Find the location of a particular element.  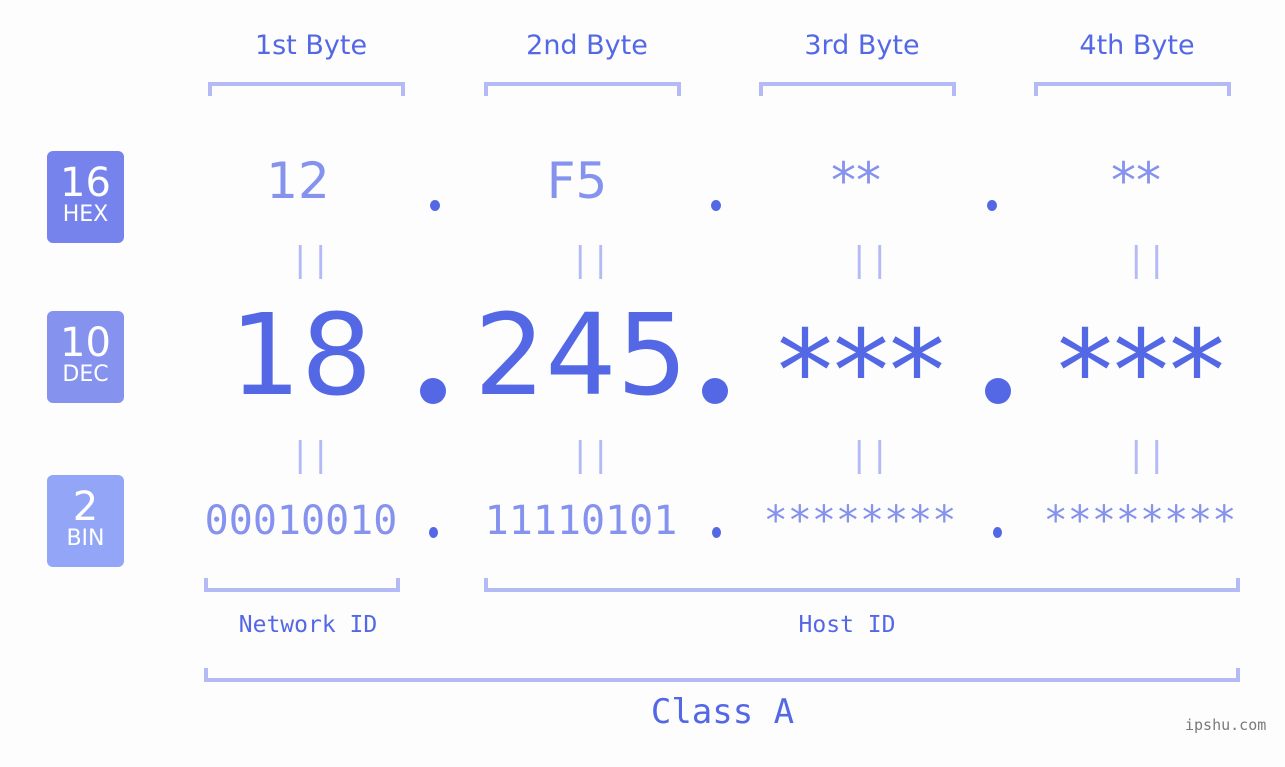

byte-header-3: 3rd Byte is located at coordinates (862, 45).